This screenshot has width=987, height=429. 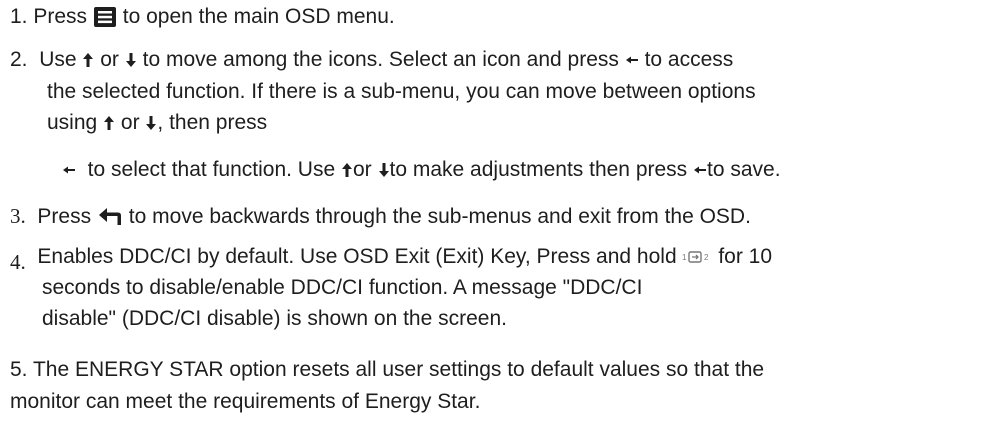 What do you see at coordinates (684, 257) in the screenshot?
I see `svg-text: 1` at bounding box center [684, 257].